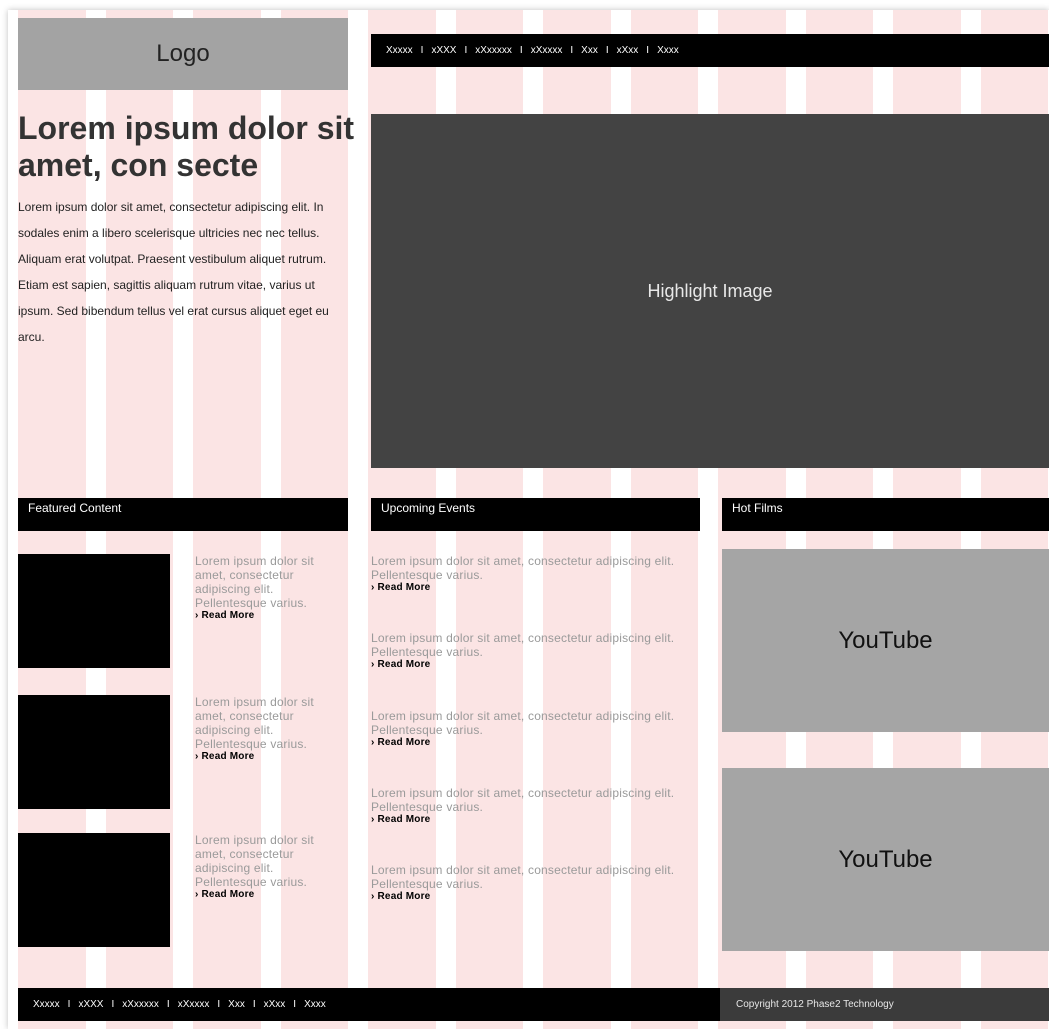 The height and width of the screenshot is (1029, 1049). I want to click on nav-item: xXxxxx, so click(547, 50).